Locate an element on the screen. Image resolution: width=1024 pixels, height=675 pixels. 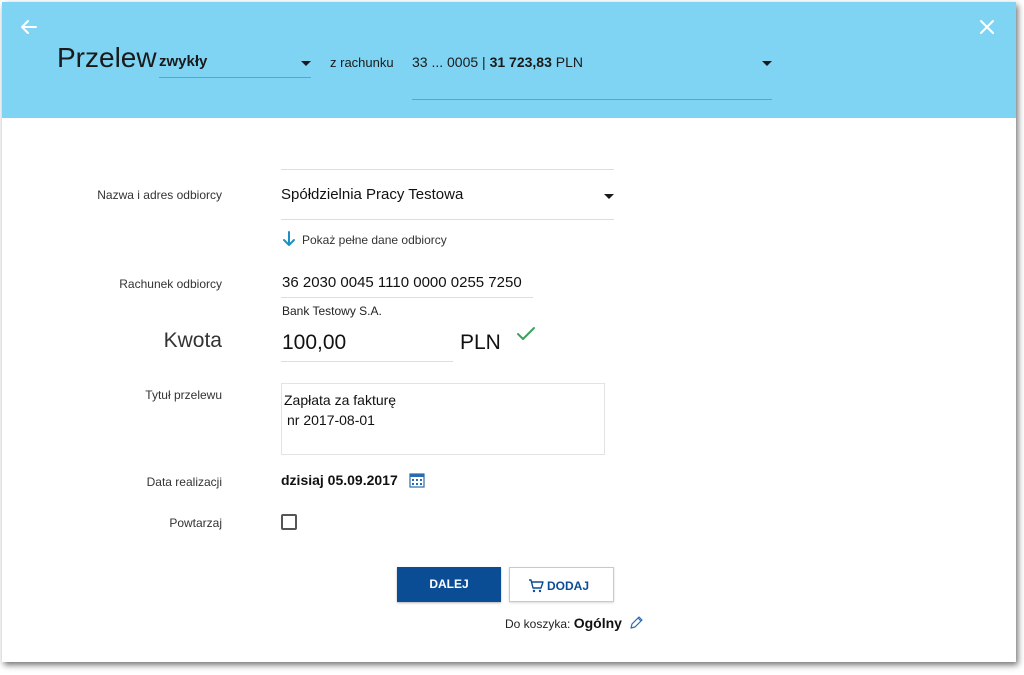
page-title: Przelew is located at coordinates (107, 57).